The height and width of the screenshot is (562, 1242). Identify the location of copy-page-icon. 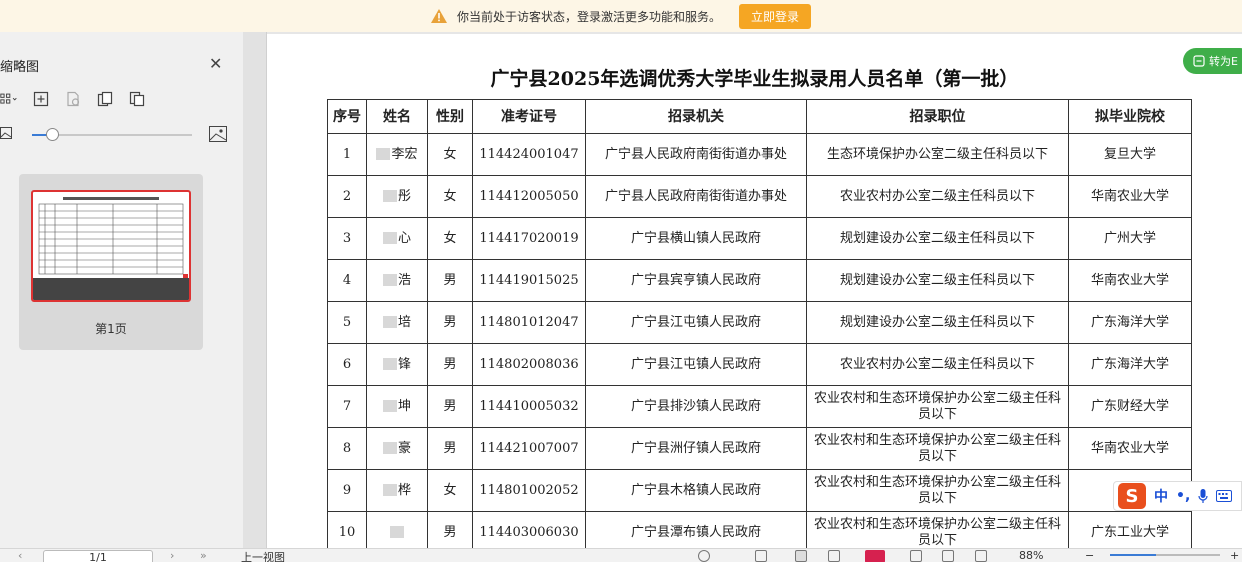
(137, 99).